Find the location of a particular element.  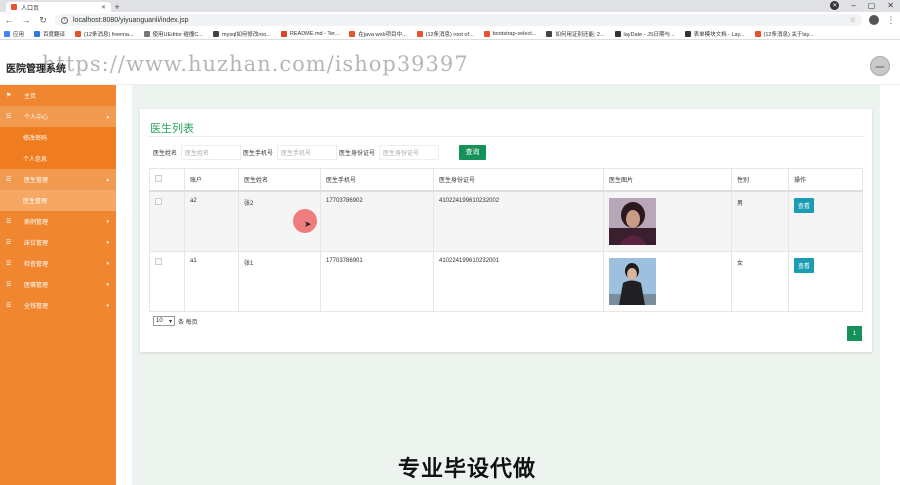

close-window-icon: ✕ is located at coordinates (890, 5).